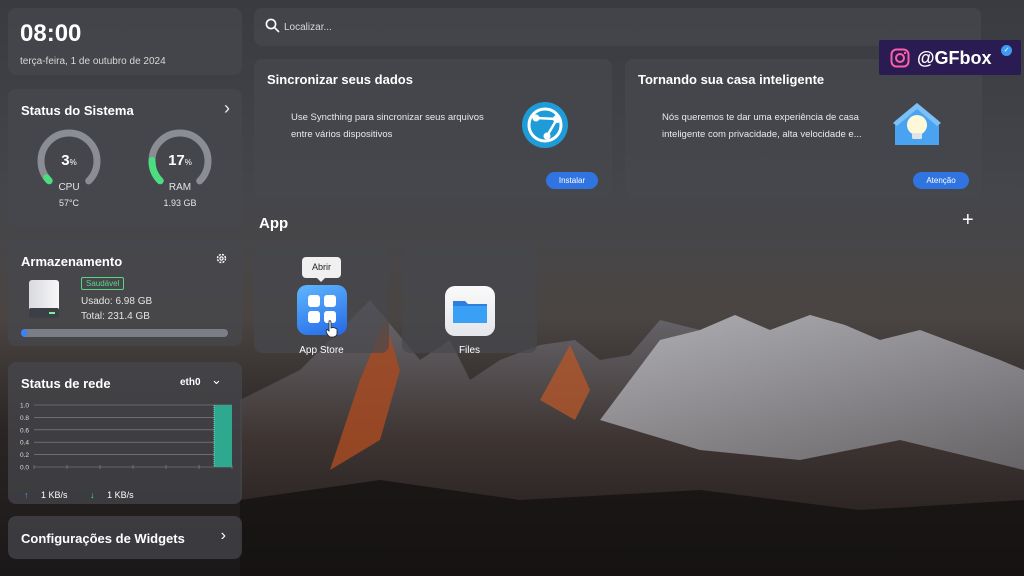 The height and width of the screenshot is (576, 1024). Describe the element at coordinates (69, 203) in the screenshot. I see `cpu-temperature: 57°C` at that location.